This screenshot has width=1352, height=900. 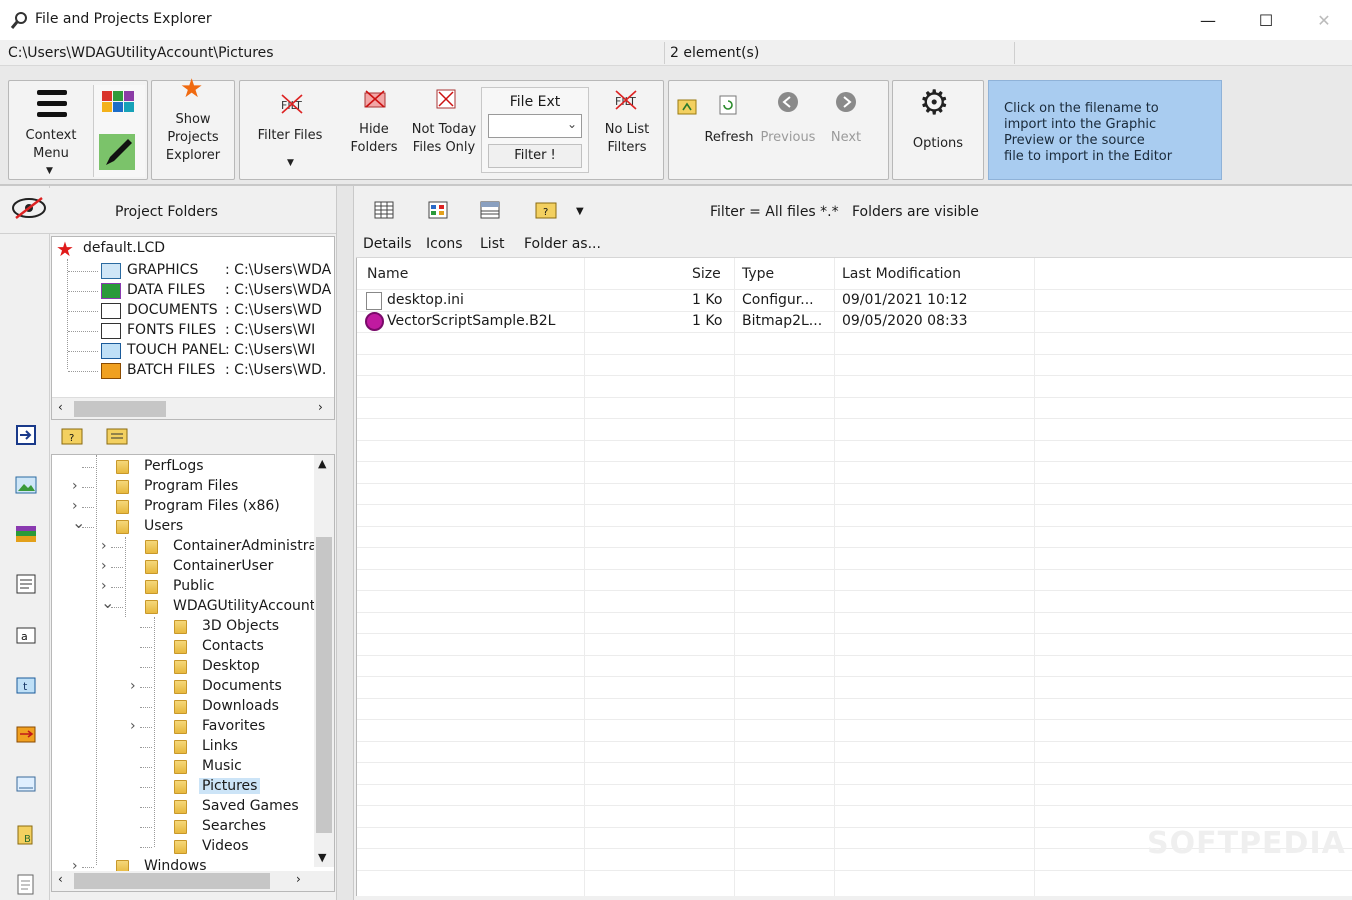 What do you see at coordinates (230, 786) in the screenshot?
I see `folder-item-selected: Pictures` at bounding box center [230, 786].